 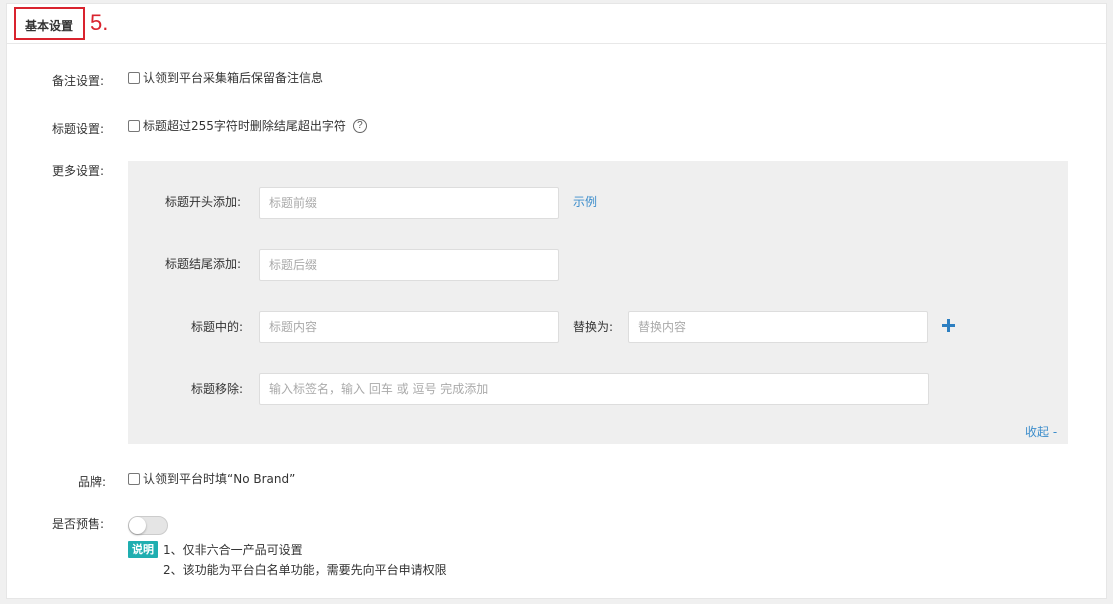 What do you see at coordinates (594, 389) in the screenshot?
I see `title-remove-tags-input: 输入标签名，输入 回车 或 逗号 完成添加` at bounding box center [594, 389].